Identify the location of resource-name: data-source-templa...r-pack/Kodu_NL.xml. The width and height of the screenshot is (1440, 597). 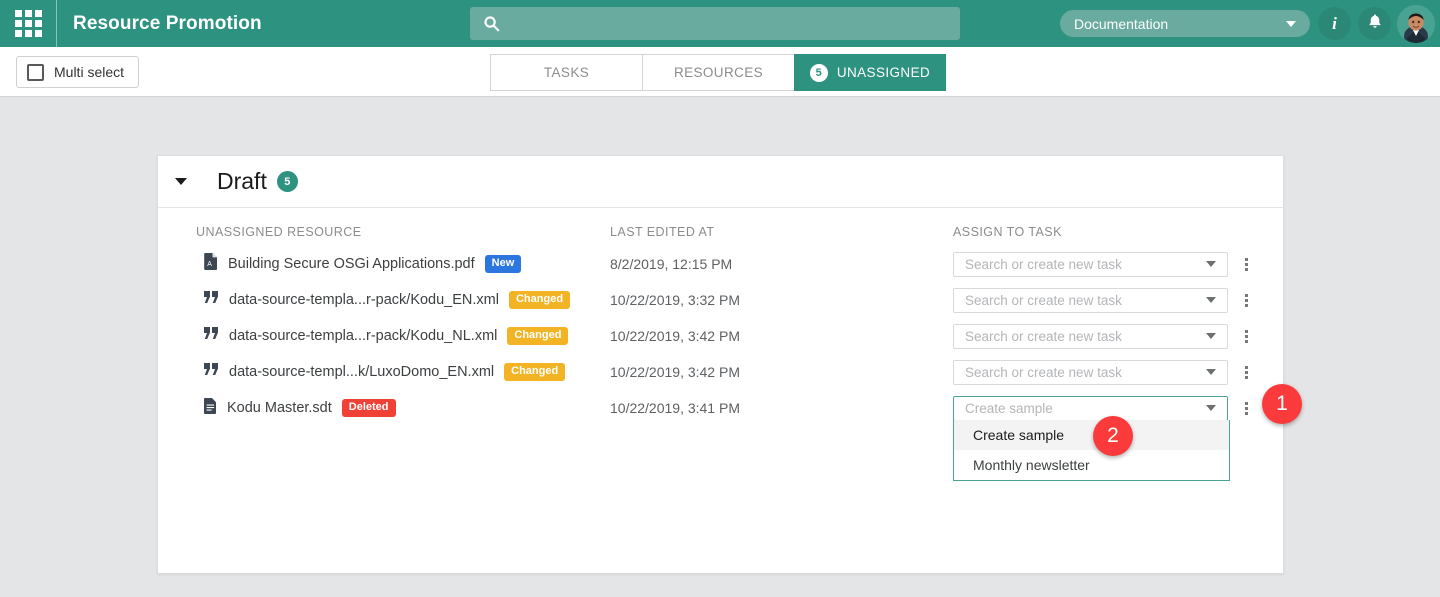
(363, 336).